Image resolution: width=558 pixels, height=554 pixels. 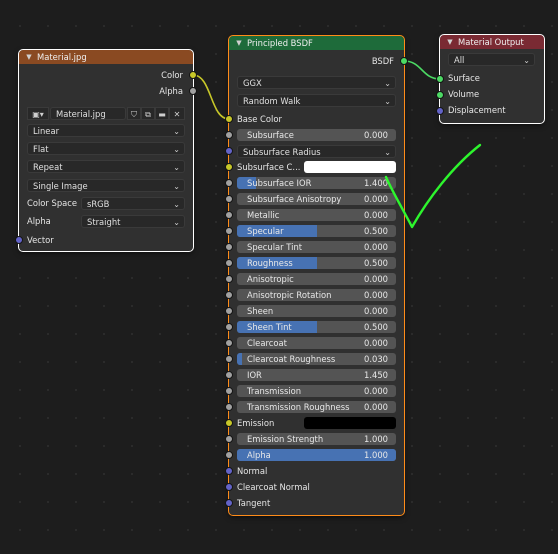 I want to click on input-socket-anisotropic, so click(x=229, y=279).